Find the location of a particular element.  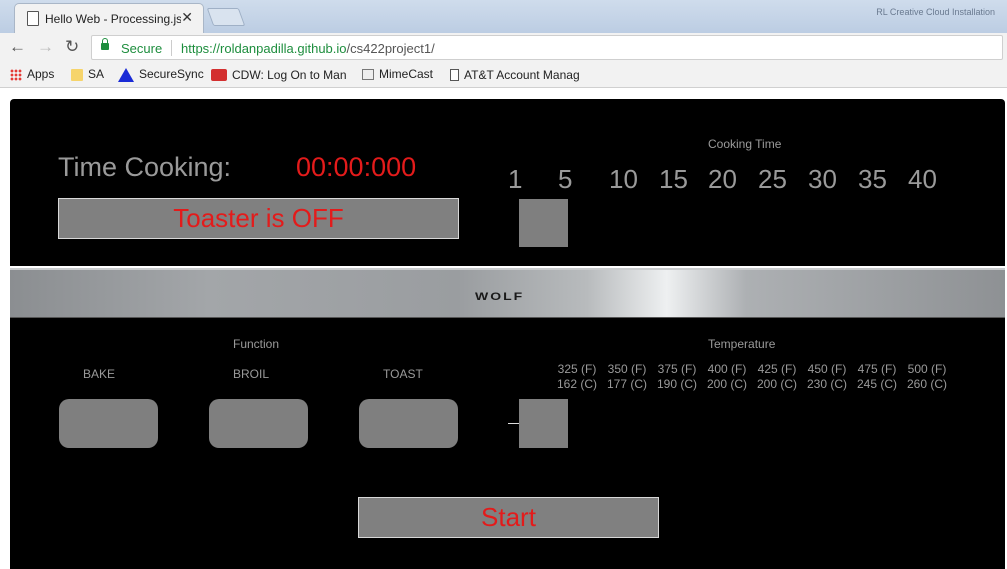

temperature-label: Temperature is located at coordinates (742, 344).